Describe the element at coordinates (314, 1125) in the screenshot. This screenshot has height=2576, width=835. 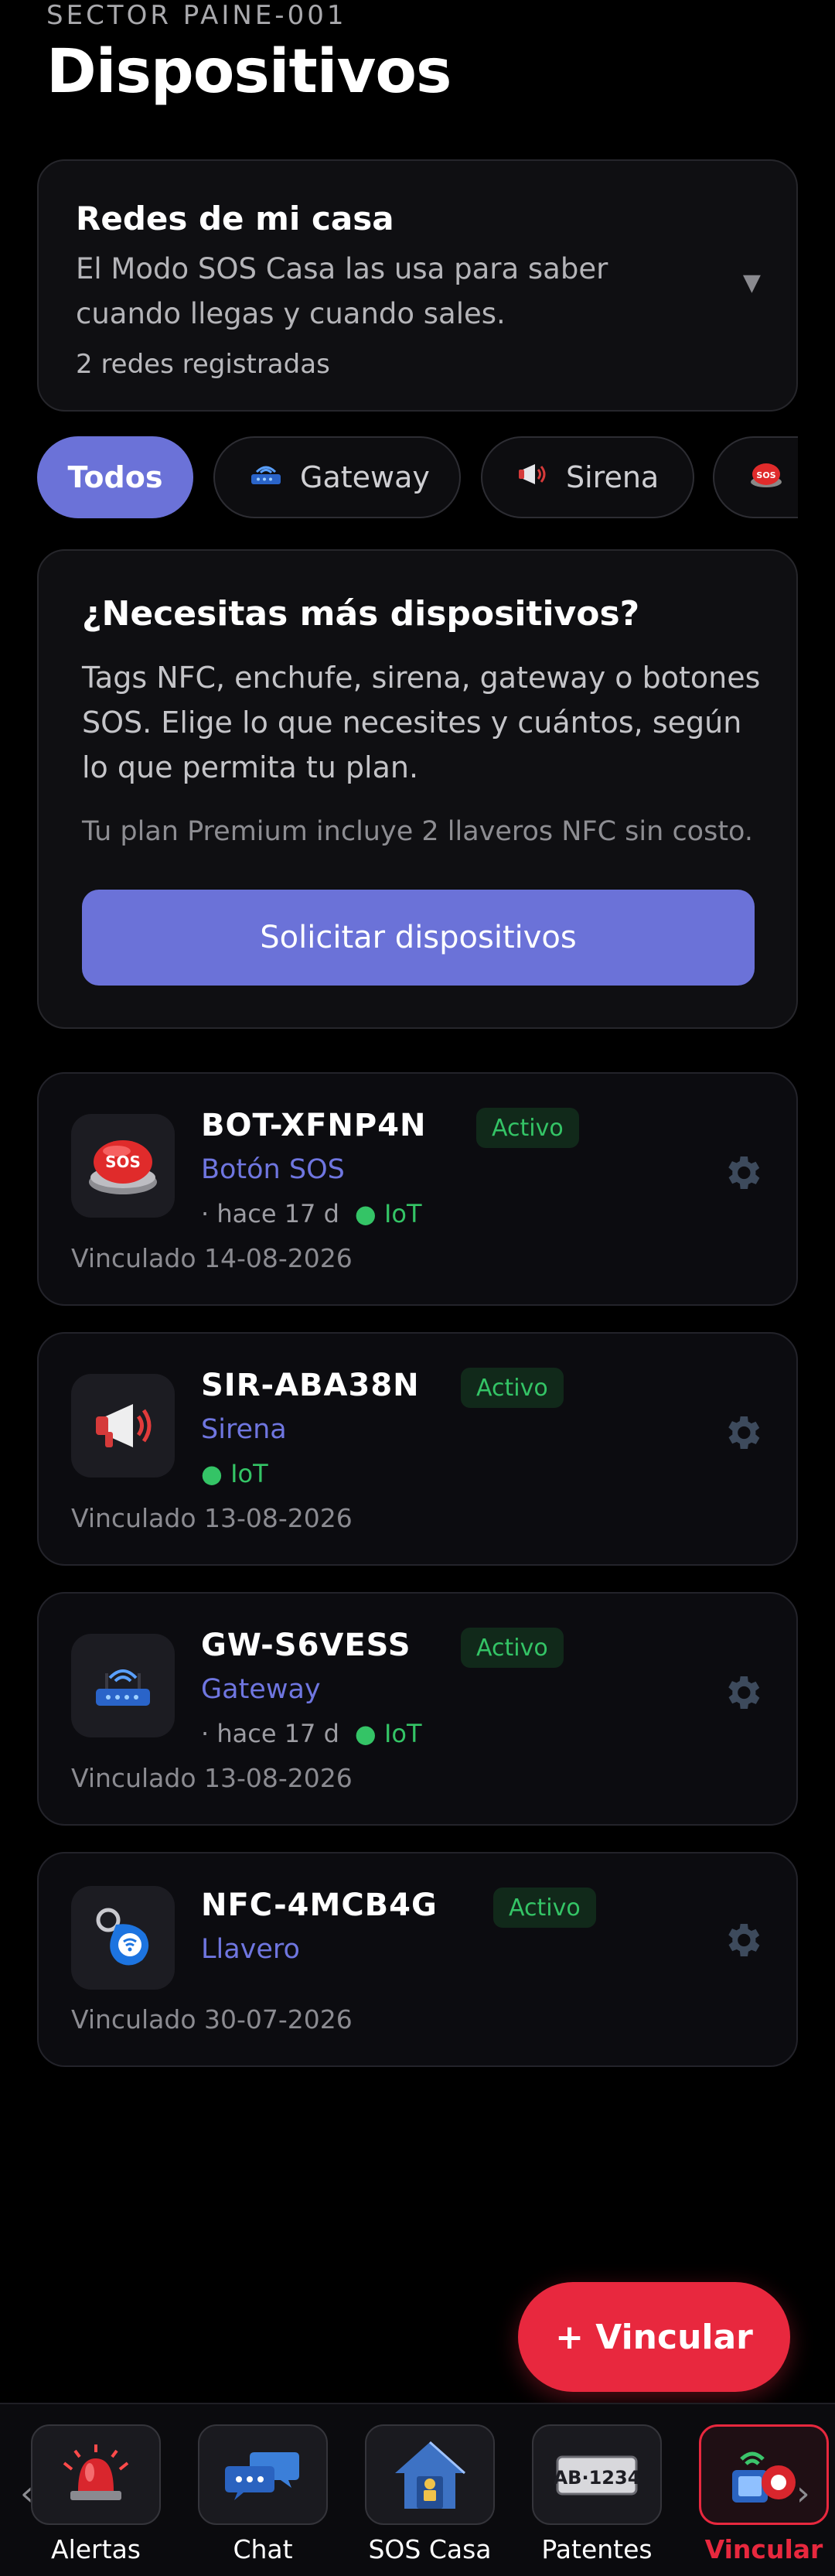
I see `device-name: BOT-XFNP4N` at that location.